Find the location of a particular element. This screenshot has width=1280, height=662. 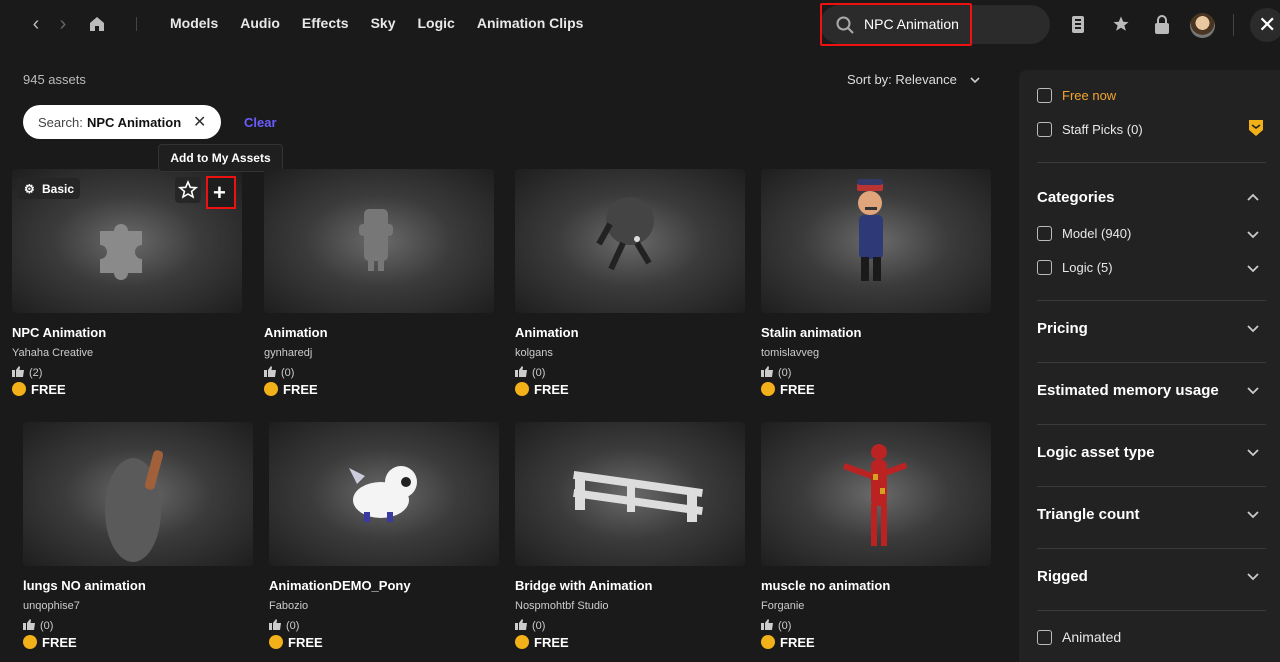

star-outline-icon is located at coordinates (188, 189).